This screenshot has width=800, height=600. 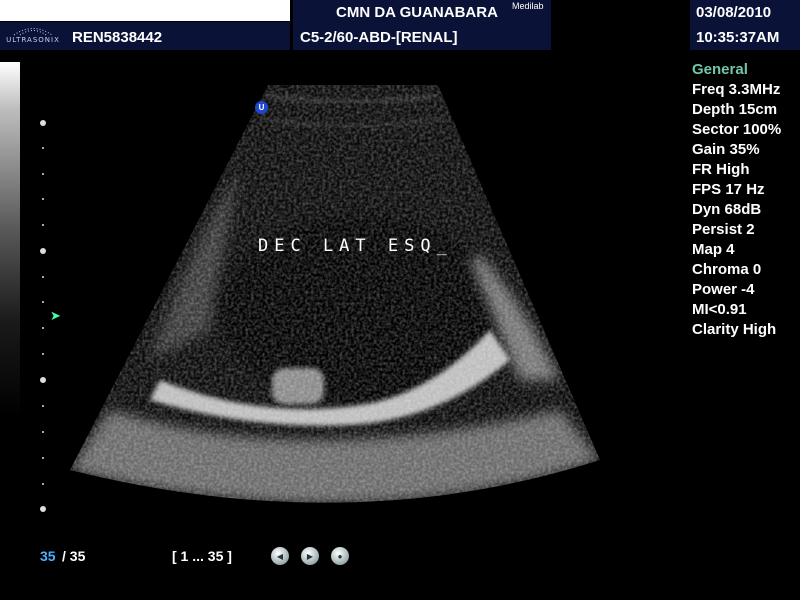 What do you see at coordinates (379, 37) in the screenshot?
I see `preset-name: C5-2/60-ABD-[RENAL]` at bounding box center [379, 37].